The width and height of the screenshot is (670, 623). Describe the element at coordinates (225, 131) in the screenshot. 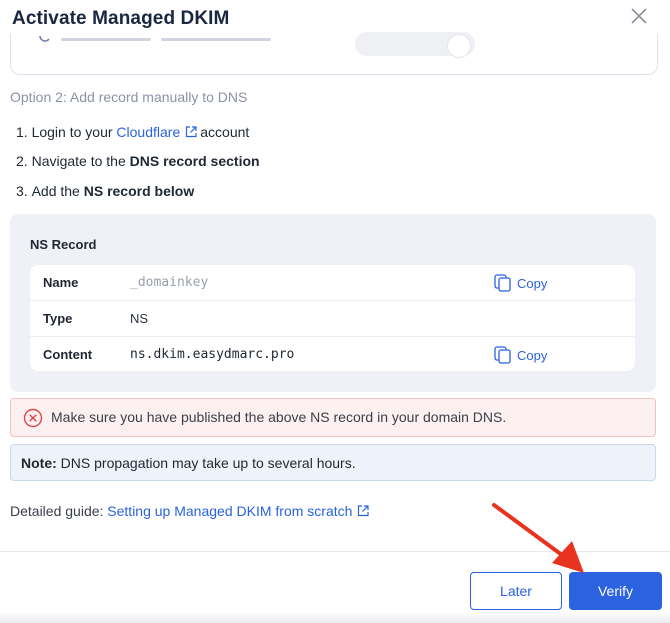

I see `step-text: account` at that location.